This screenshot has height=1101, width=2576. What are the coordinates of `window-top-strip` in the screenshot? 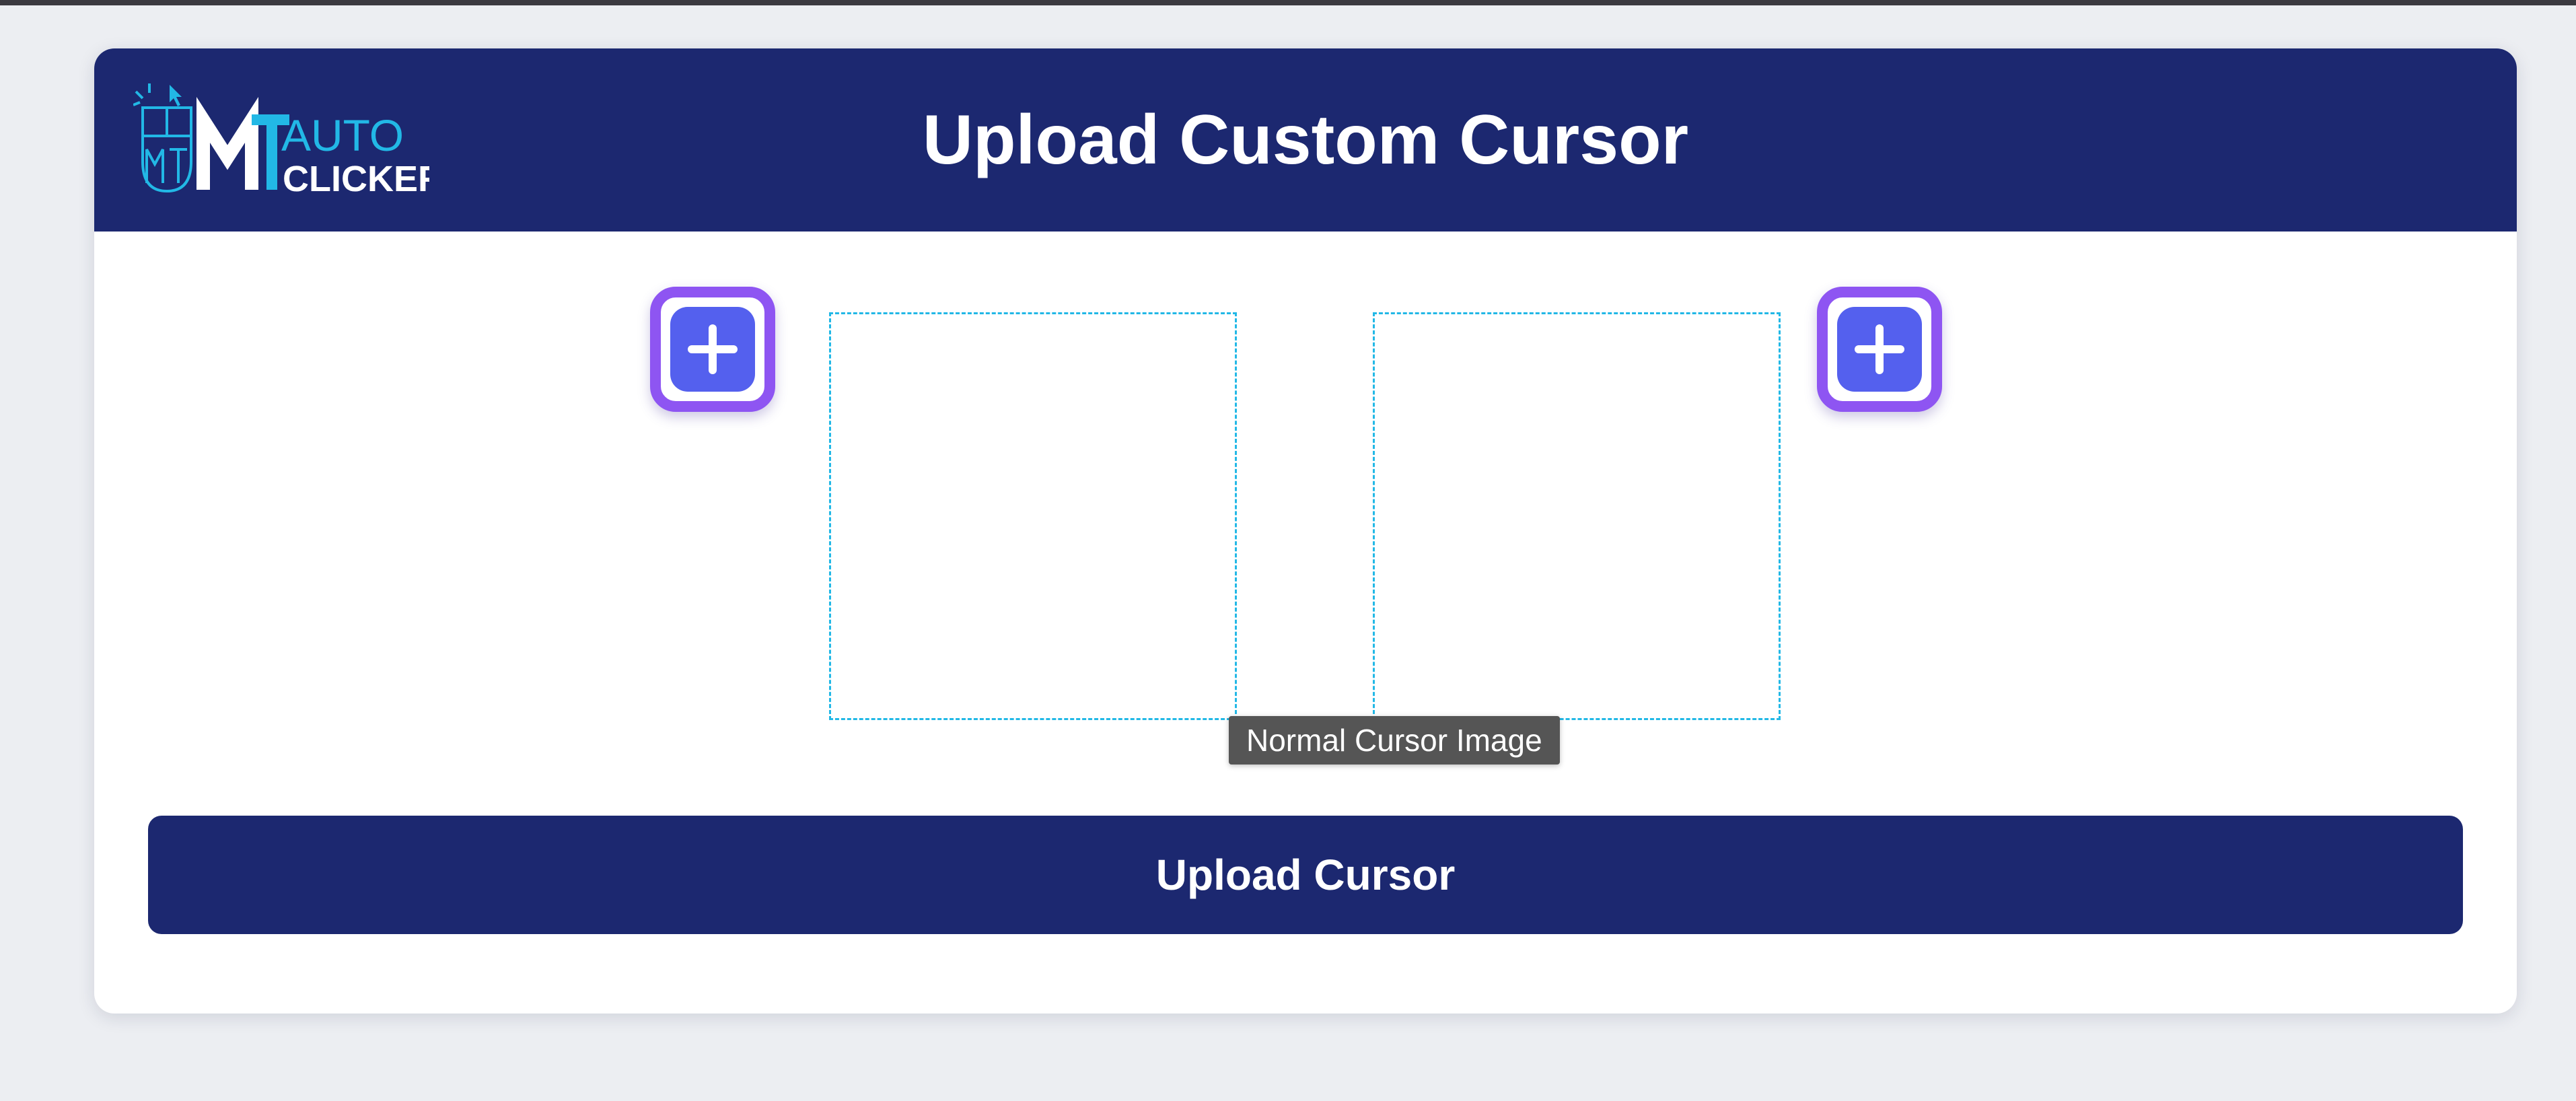 It's located at (1288, 2).